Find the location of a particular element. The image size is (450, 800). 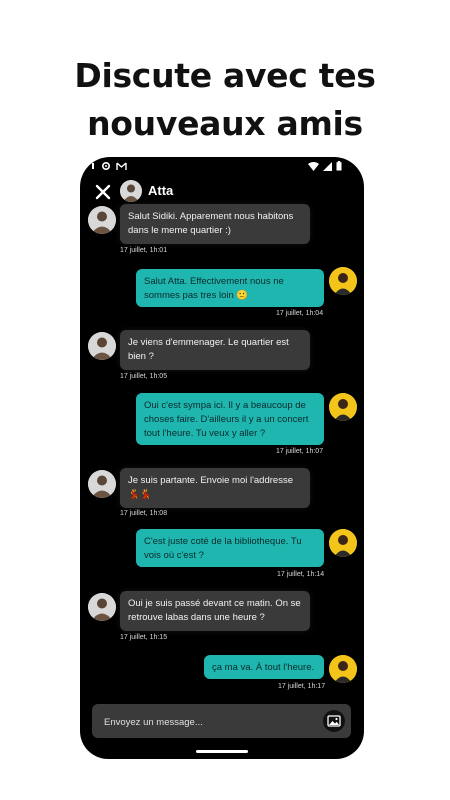

message-composer is located at coordinates (221, 721).